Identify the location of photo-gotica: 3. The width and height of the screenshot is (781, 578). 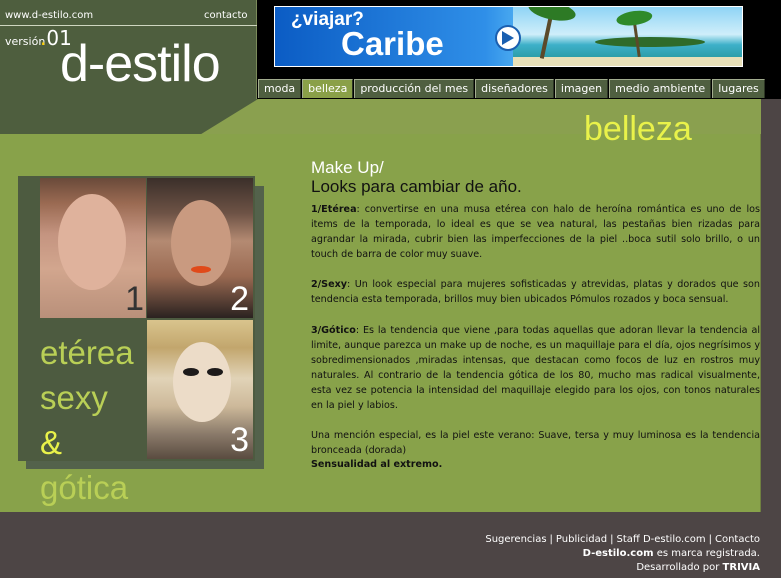
(200, 389).